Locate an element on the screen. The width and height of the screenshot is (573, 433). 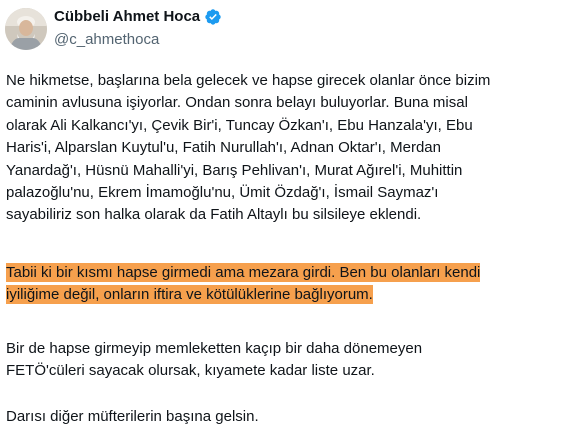
avatar is located at coordinates (26, 29).